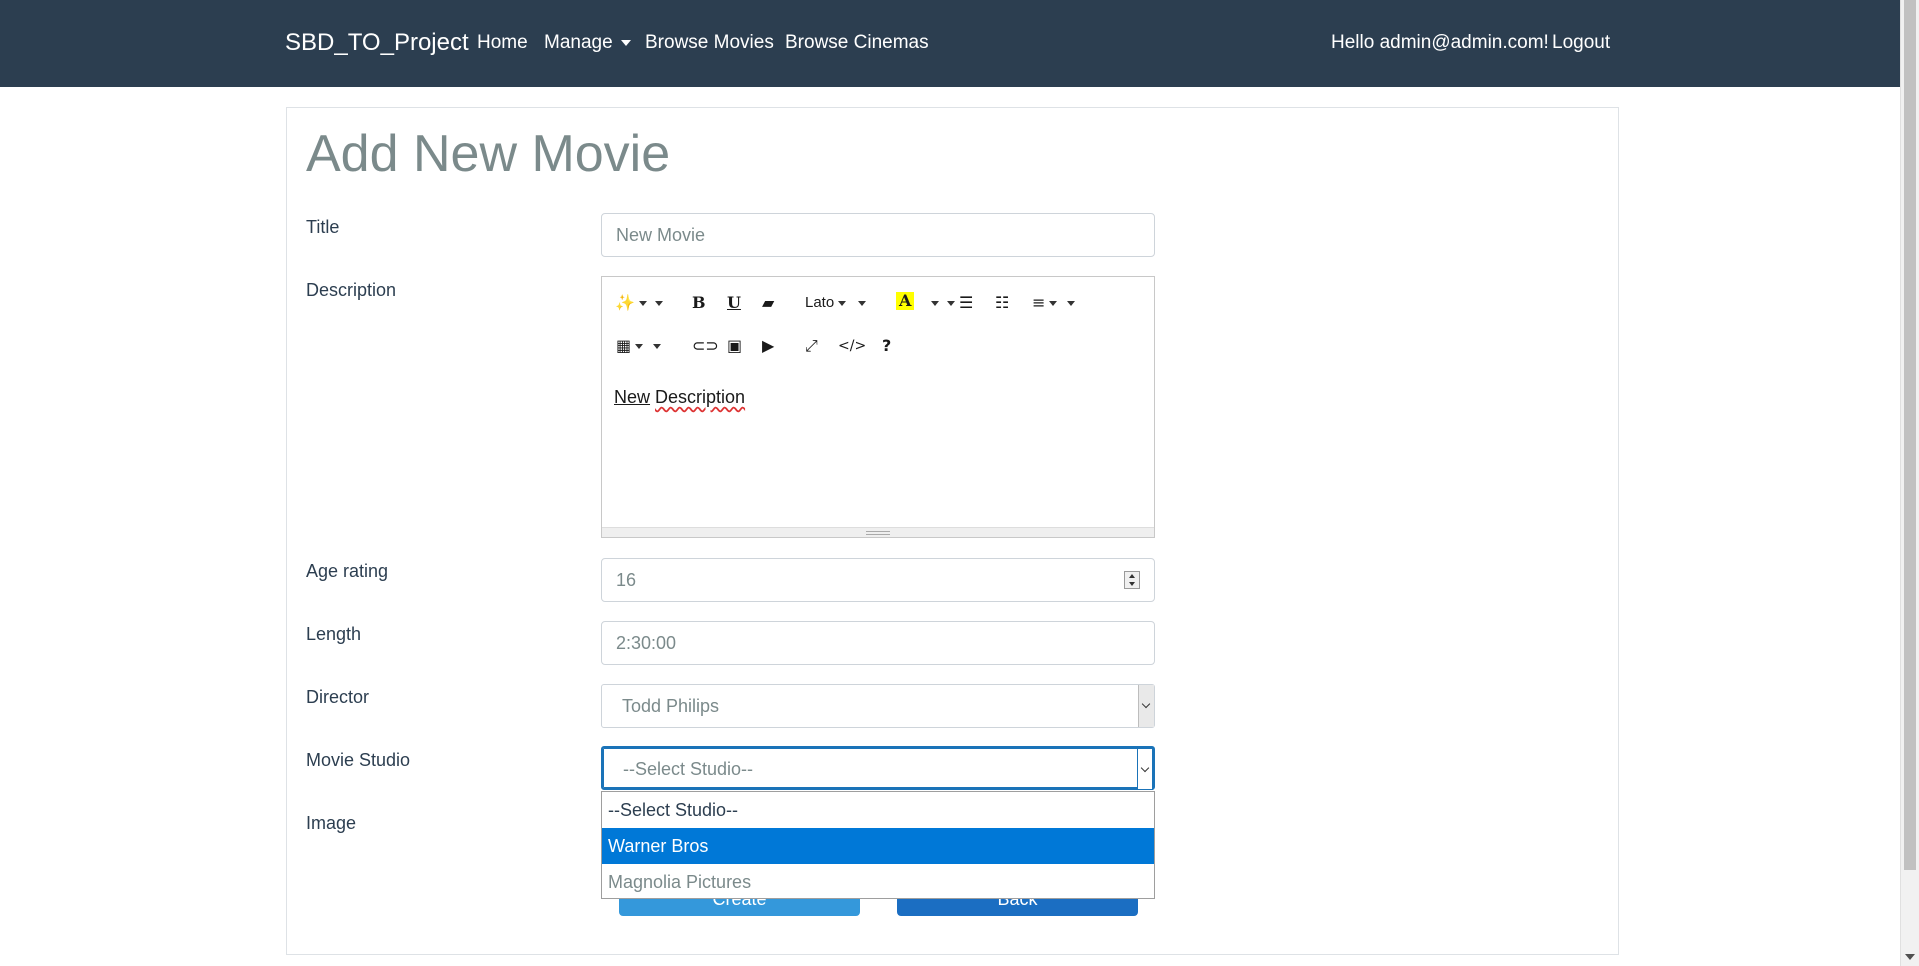 Image resolution: width=1919 pixels, height=966 pixels. I want to click on description-word-2: Description, so click(700, 397).